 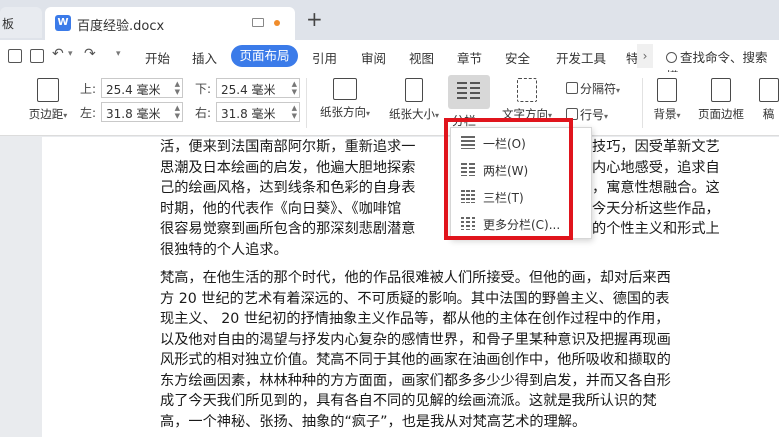 I want to click on menu-insert: 插入, so click(x=204, y=57).